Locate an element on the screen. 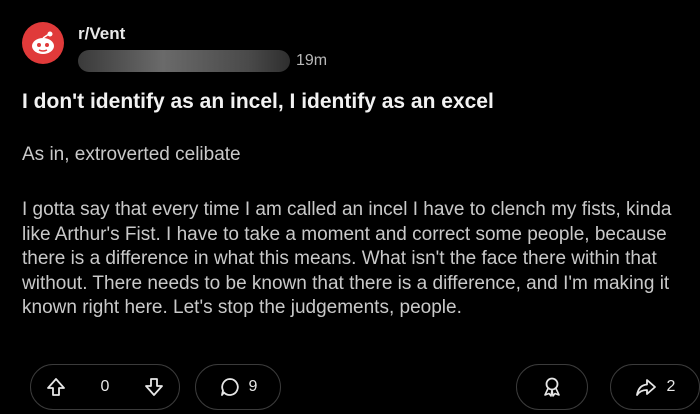 The width and height of the screenshot is (700, 414). share-arrow-icon is located at coordinates (646, 387).